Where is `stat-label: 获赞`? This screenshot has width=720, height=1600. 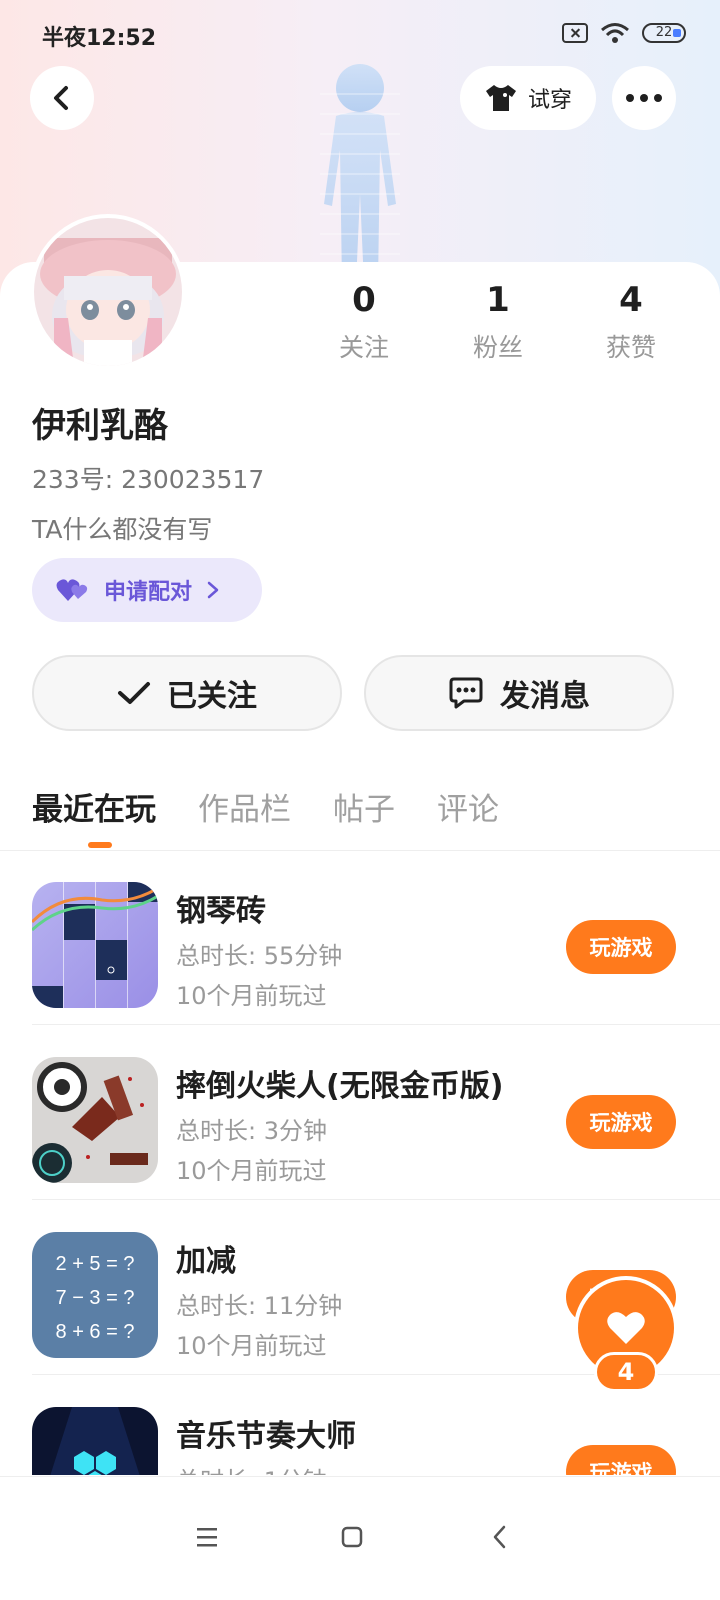
stat-label: 获赞 is located at coordinates (630, 347).